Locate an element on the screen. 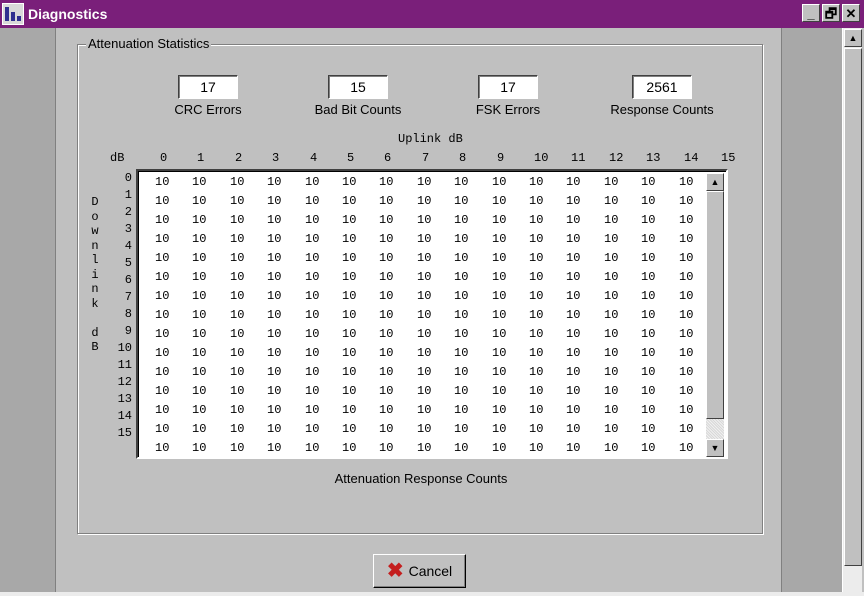  close-button: ✕ is located at coordinates (851, 13).